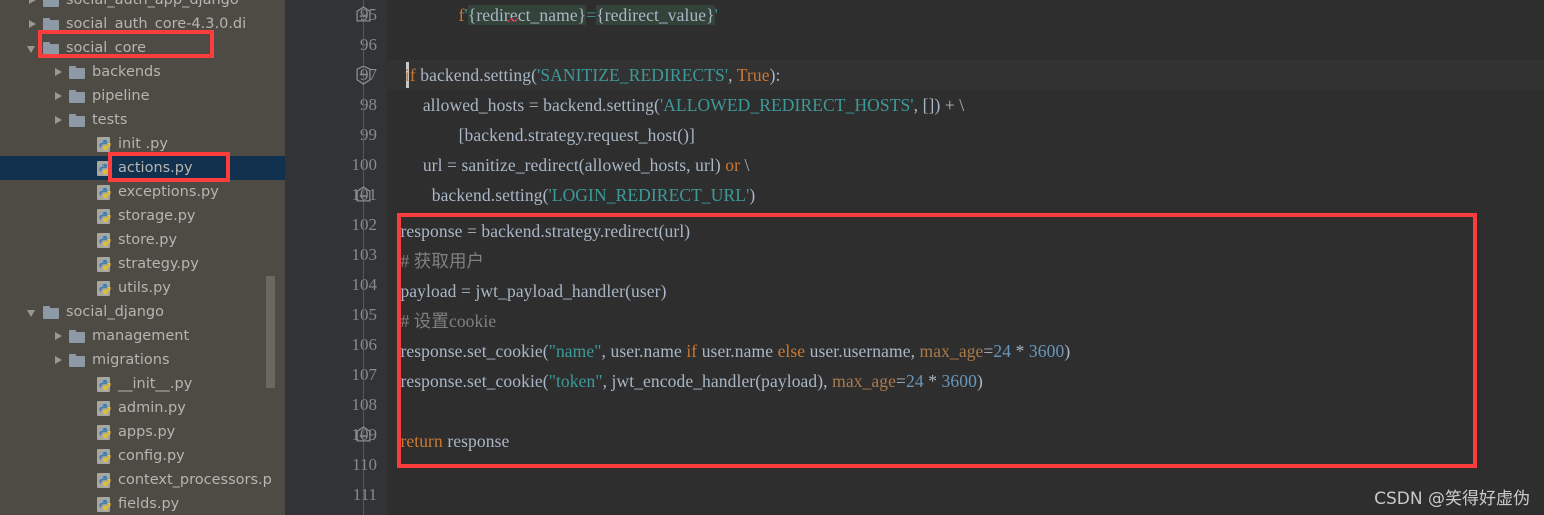  Describe the element at coordinates (147, 431) in the screenshot. I see `tree-item-label: apps.py` at that location.